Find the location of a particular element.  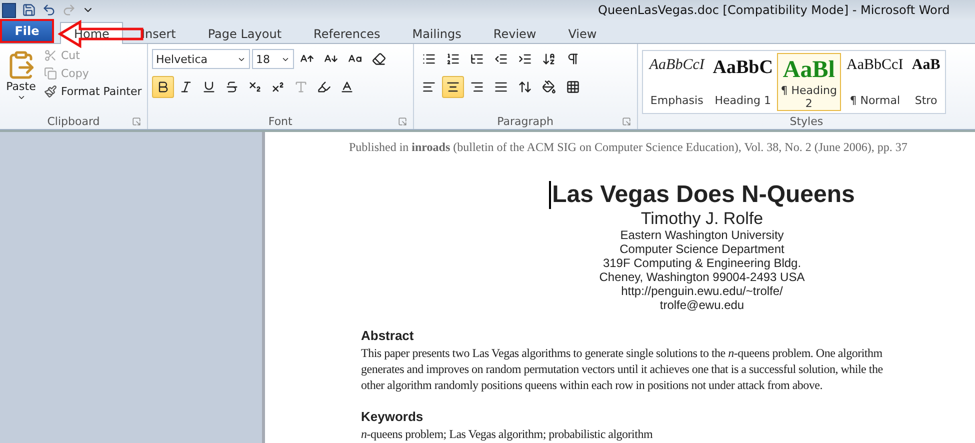

ribbon-tab: Review is located at coordinates (514, 33).